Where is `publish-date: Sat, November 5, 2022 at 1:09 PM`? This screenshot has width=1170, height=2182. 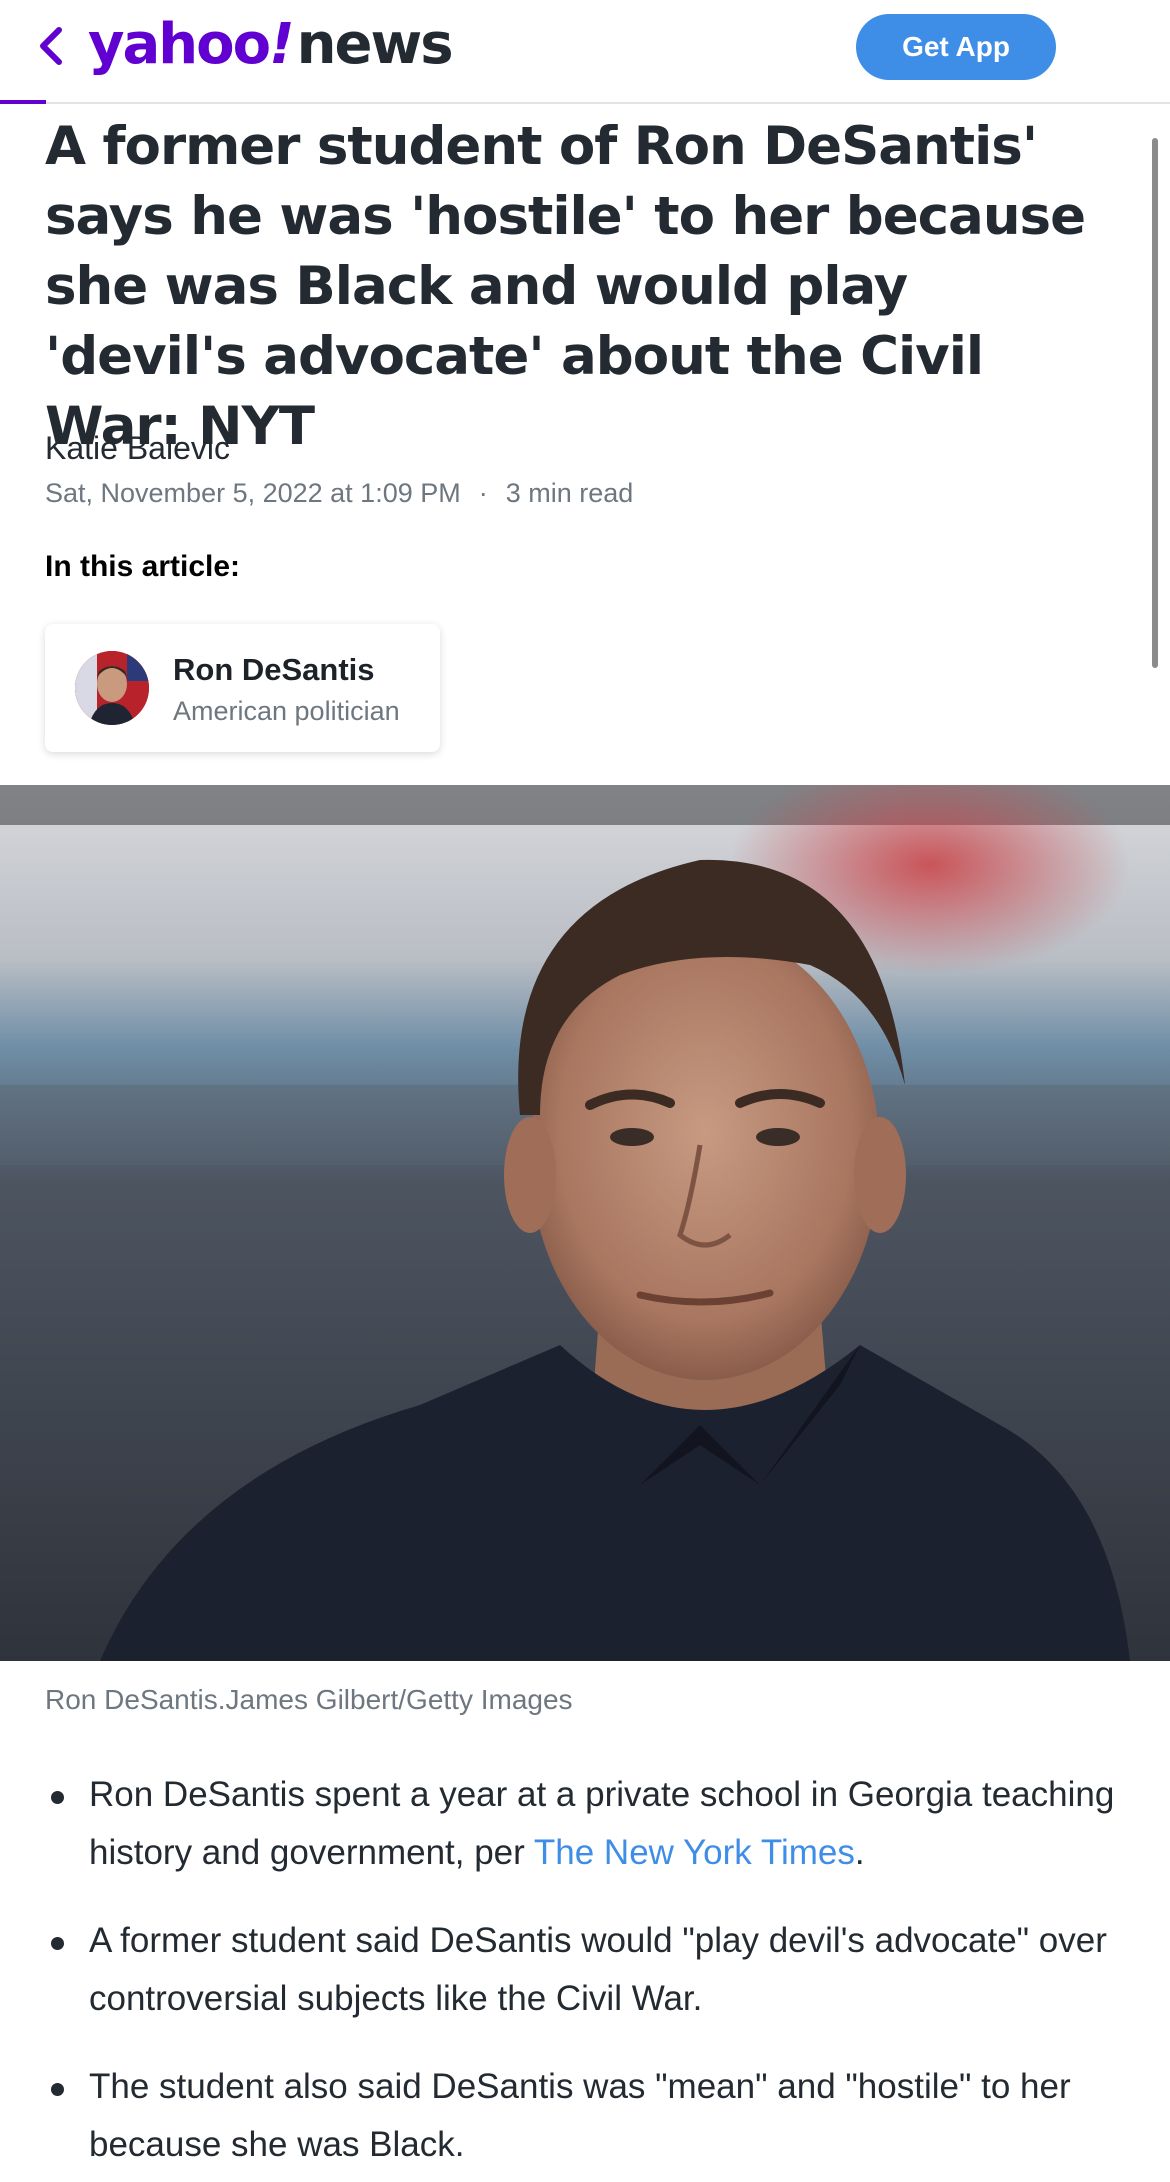
publish-date: Sat, November 5, 2022 at 1:09 PM is located at coordinates (253, 493).